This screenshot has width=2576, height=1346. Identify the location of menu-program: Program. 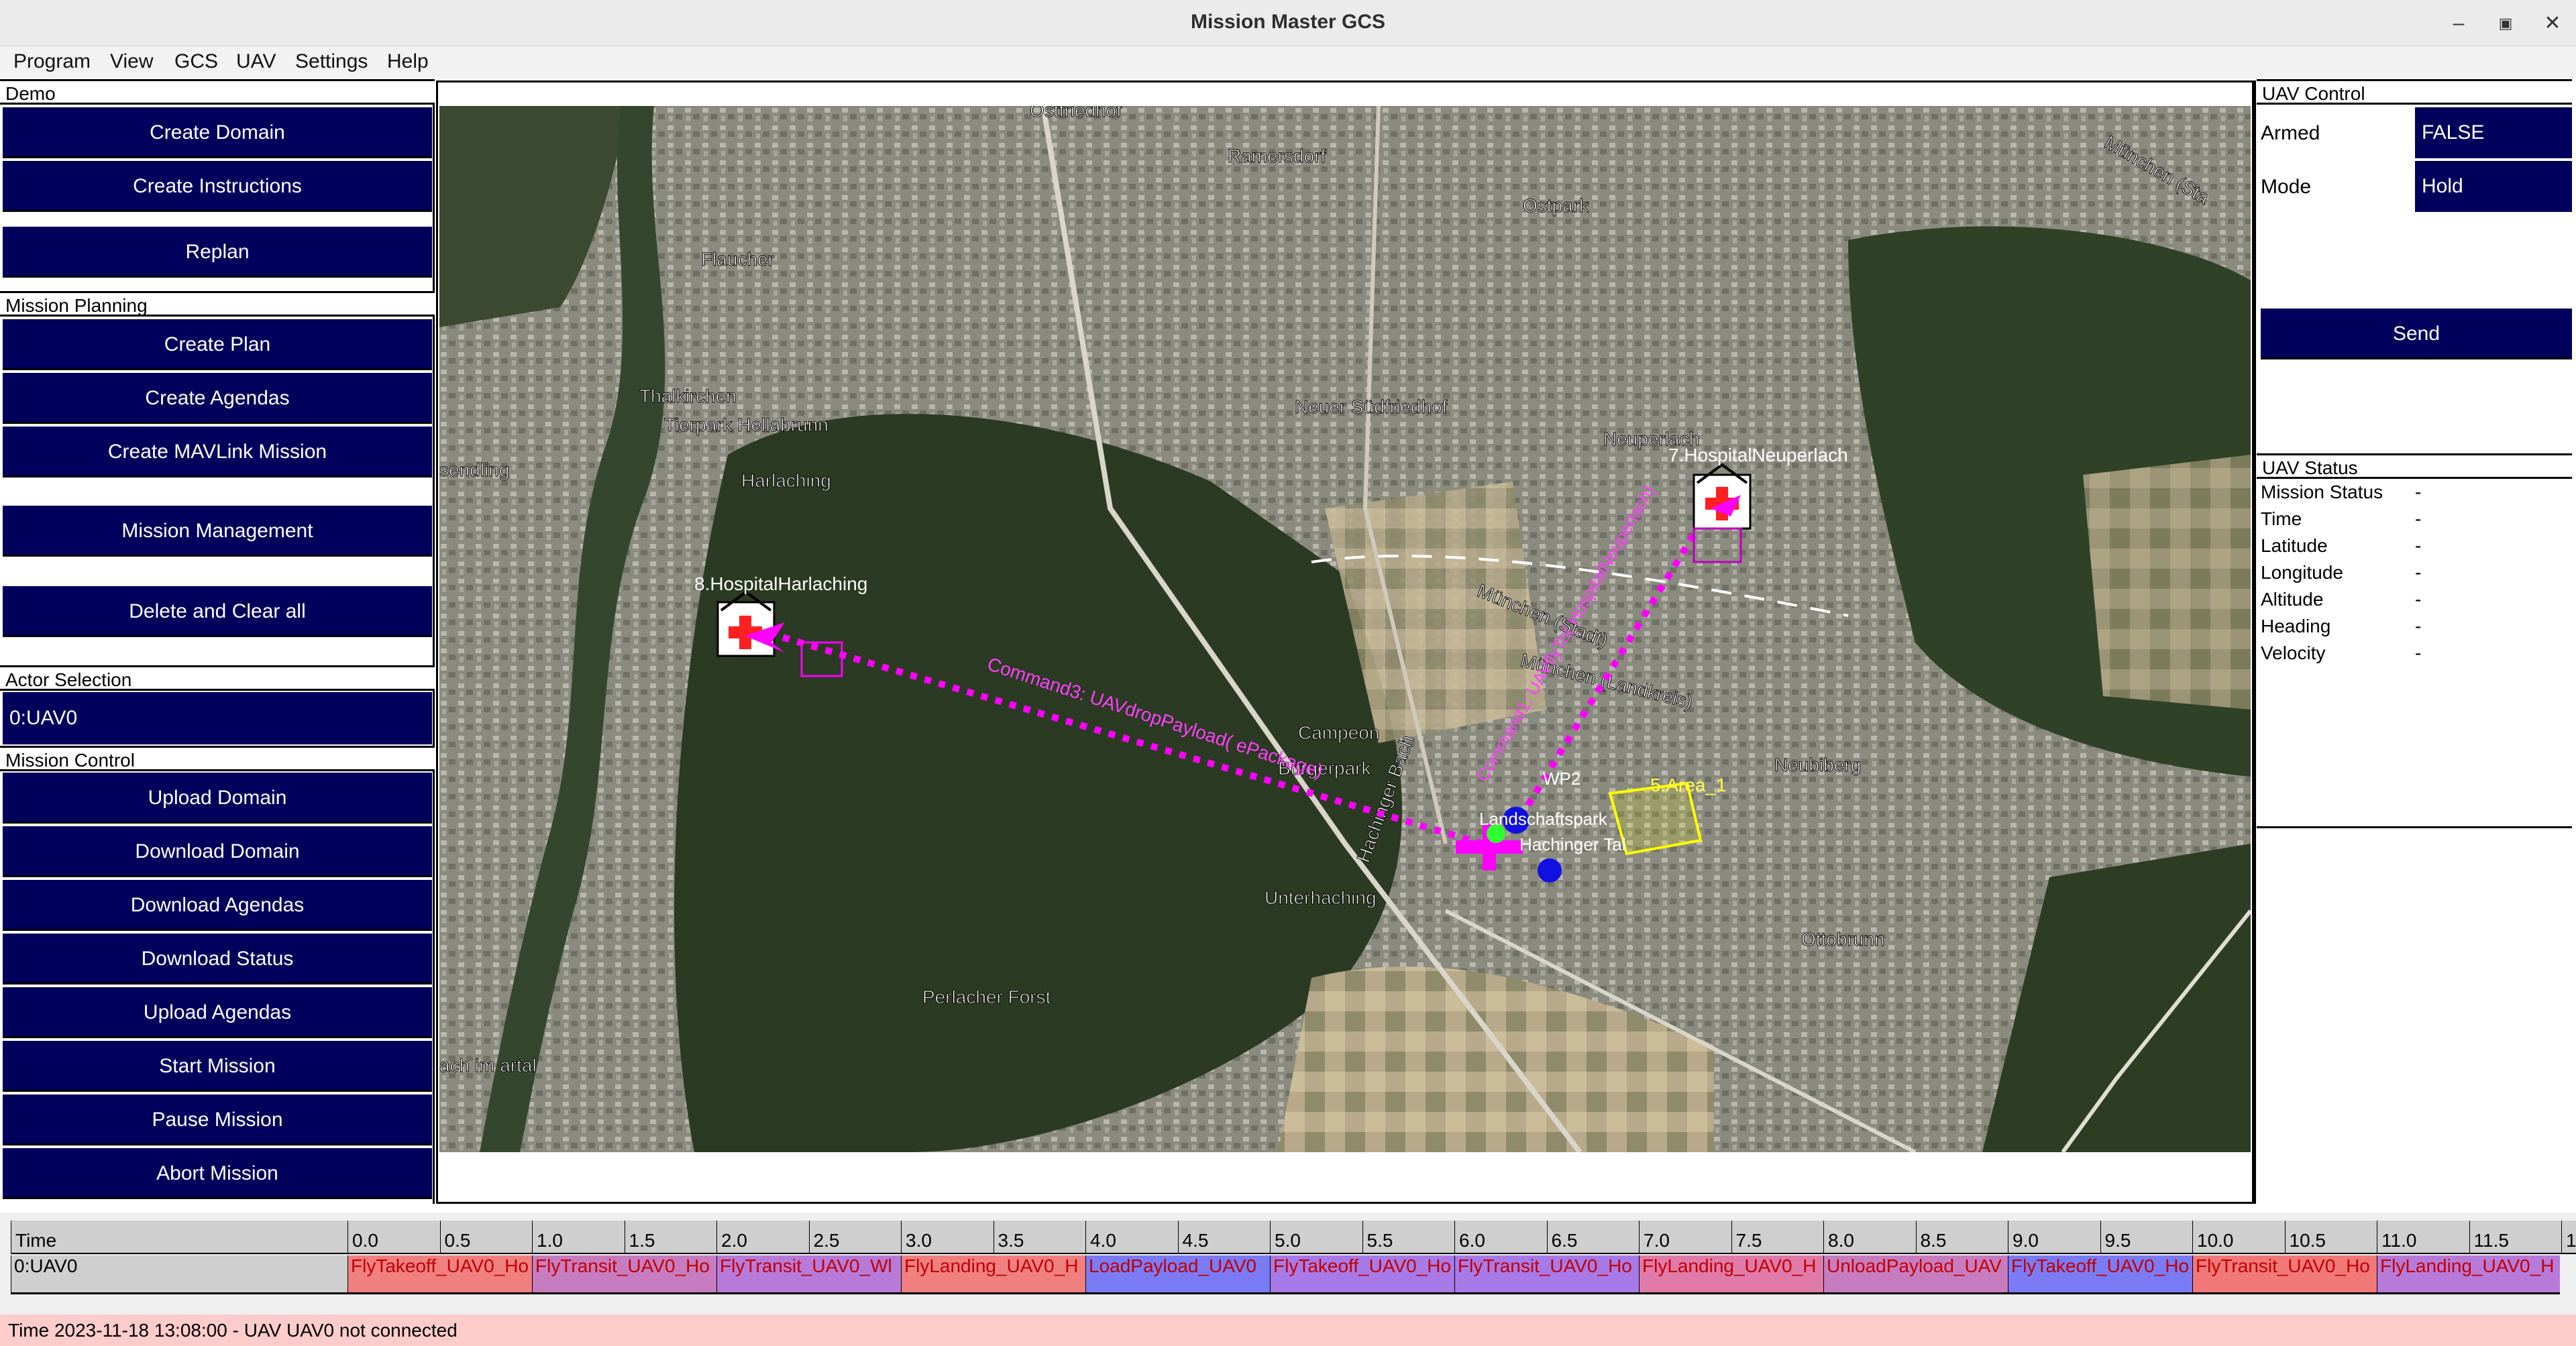
(52, 61).